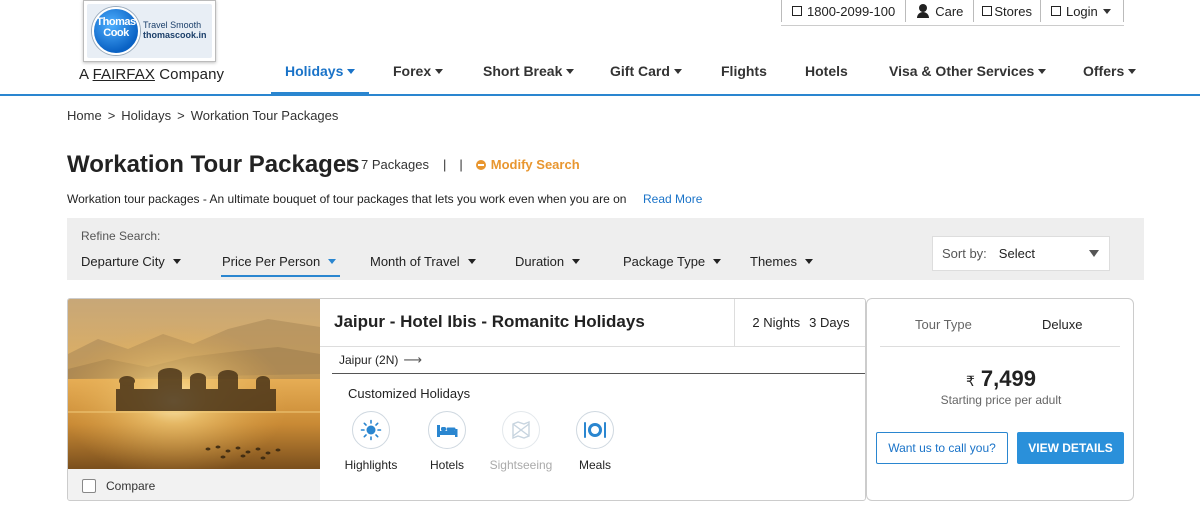 The image size is (1200, 513). What do you see at coordinates (116, 27) in the screenshot?
I see `logo-brand-text: Thomas Cook` at bounding box center [116, 27].